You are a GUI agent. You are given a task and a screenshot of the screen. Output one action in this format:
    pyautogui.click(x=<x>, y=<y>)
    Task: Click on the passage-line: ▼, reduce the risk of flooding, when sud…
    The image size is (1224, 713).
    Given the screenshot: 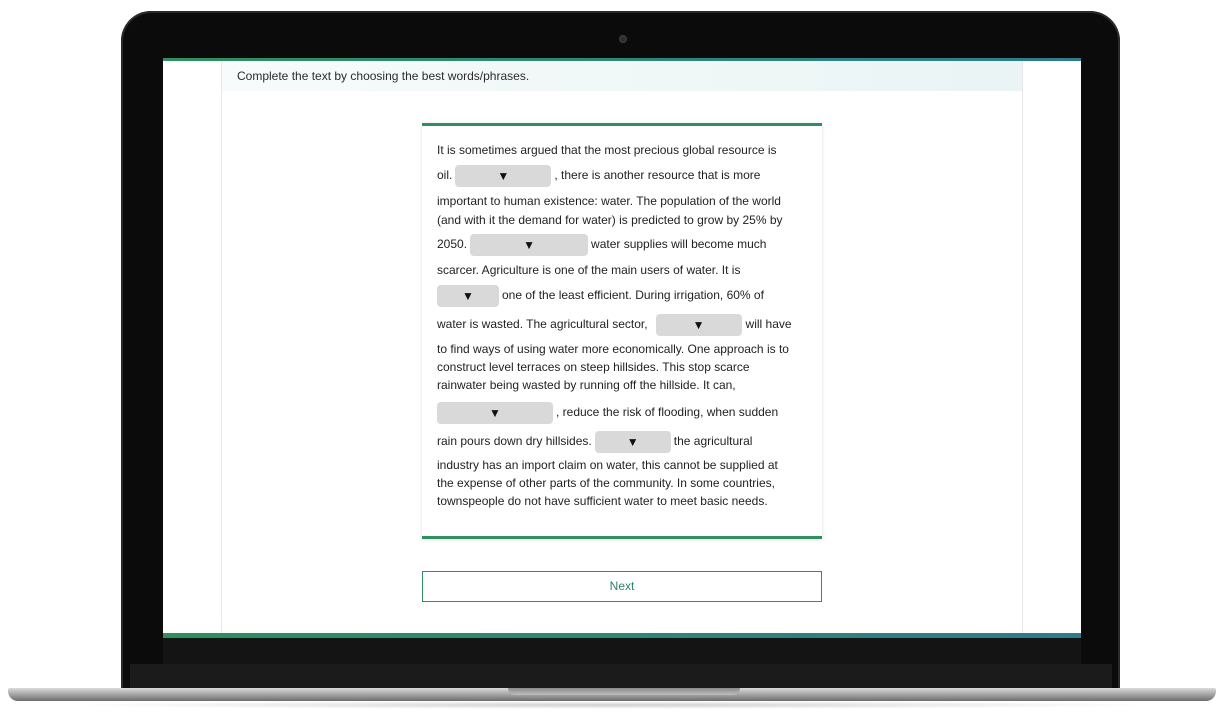 What is the action you would take?
    pyautogui.click(x=607, y=412)
    